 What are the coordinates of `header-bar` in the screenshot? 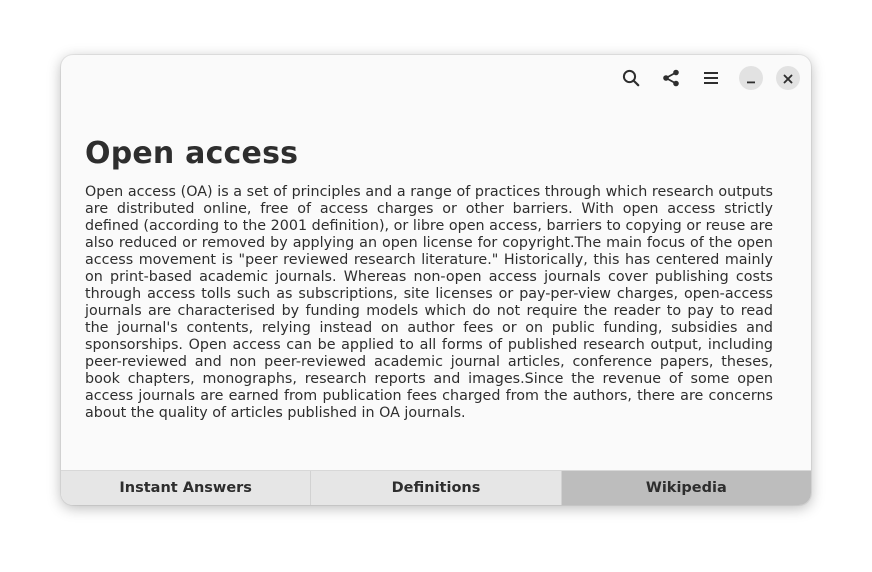 It's located at (436, 78).